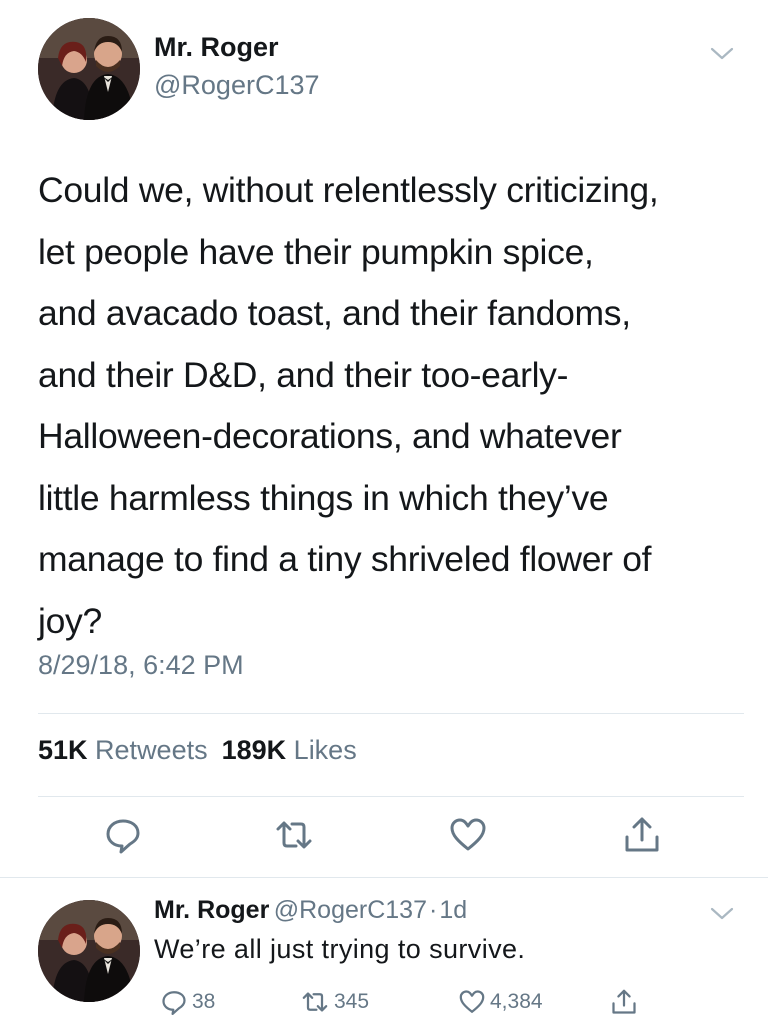 The height and width of the screenshot is (1033, 768). Describe the element at coordinates (141, 665) in the screenshot. I see `tweet-timestamp: 8/29/18, 6:42 PM` at that location.